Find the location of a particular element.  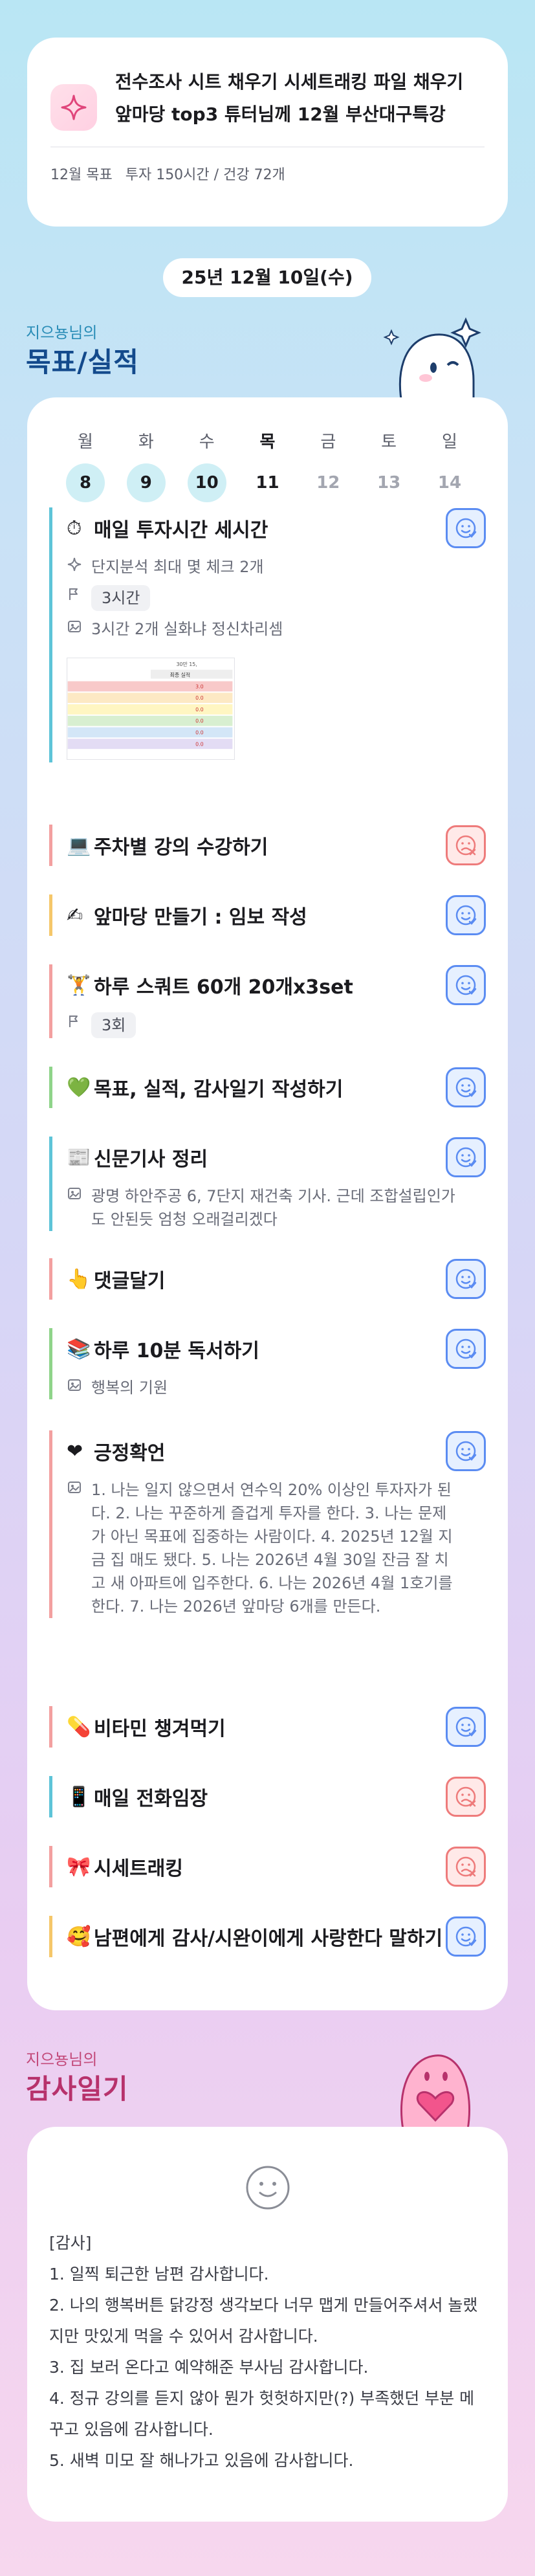

goal-emoji-icon: 🎀 is located at coordinates (79, 1866).